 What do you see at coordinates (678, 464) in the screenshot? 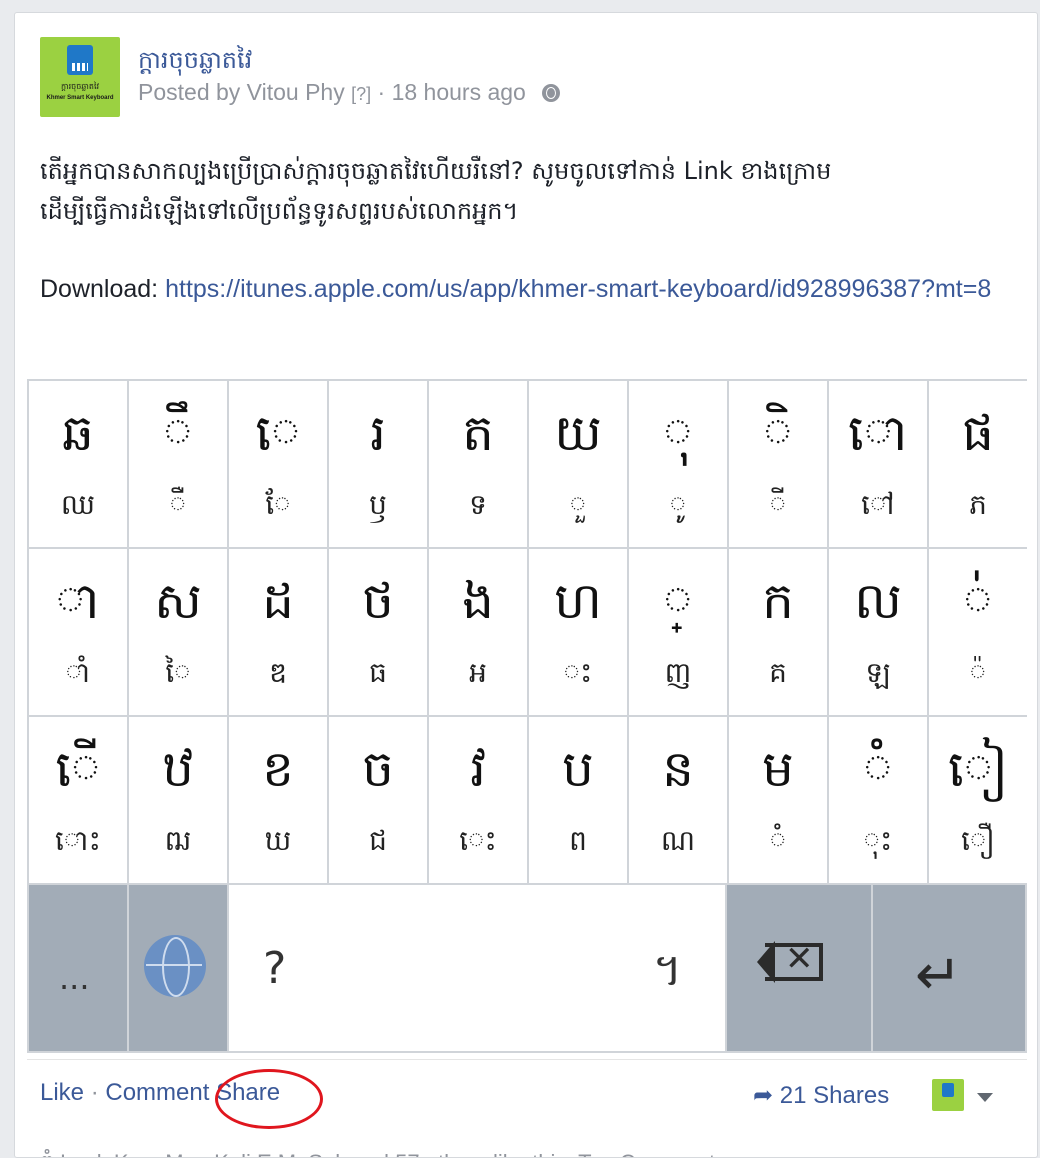
I see `key-row1-7: ុូ` at bounding box center [678, 464].